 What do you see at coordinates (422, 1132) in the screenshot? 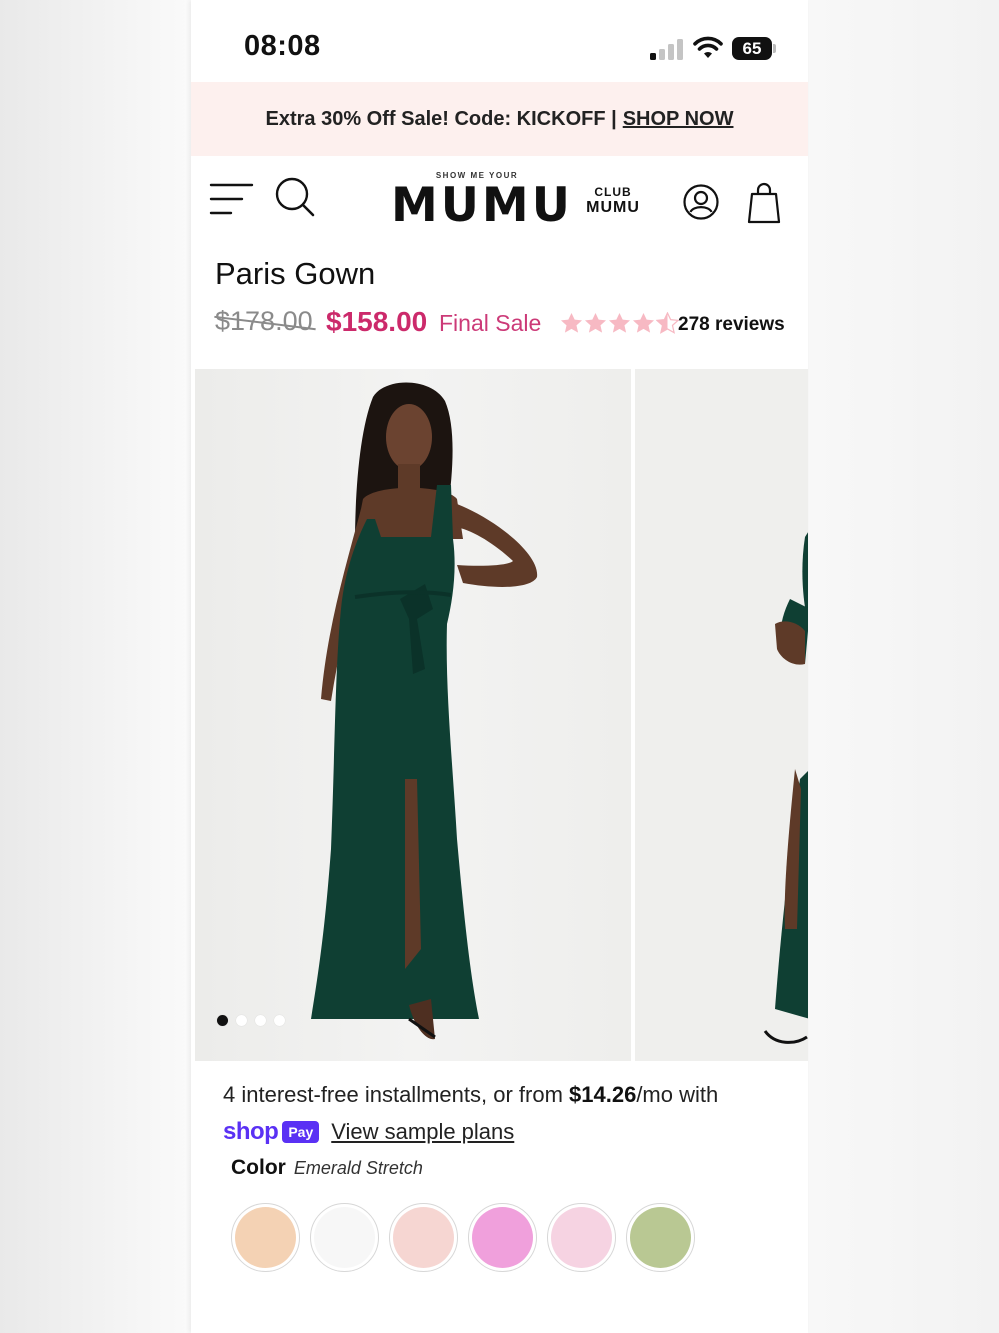
I see `view-sample-plans-link: View sample plans` at bounding box center [422, 1132].